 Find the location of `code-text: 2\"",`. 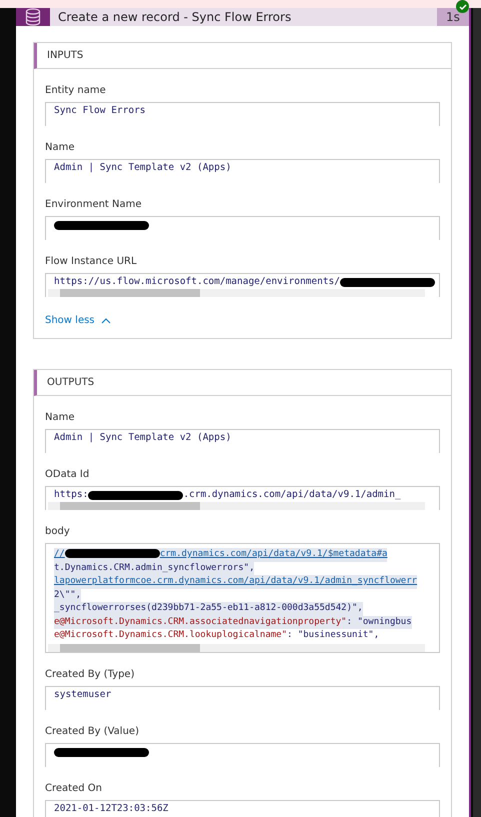

code-text: 2\"", is located at coordinates (68, 595).